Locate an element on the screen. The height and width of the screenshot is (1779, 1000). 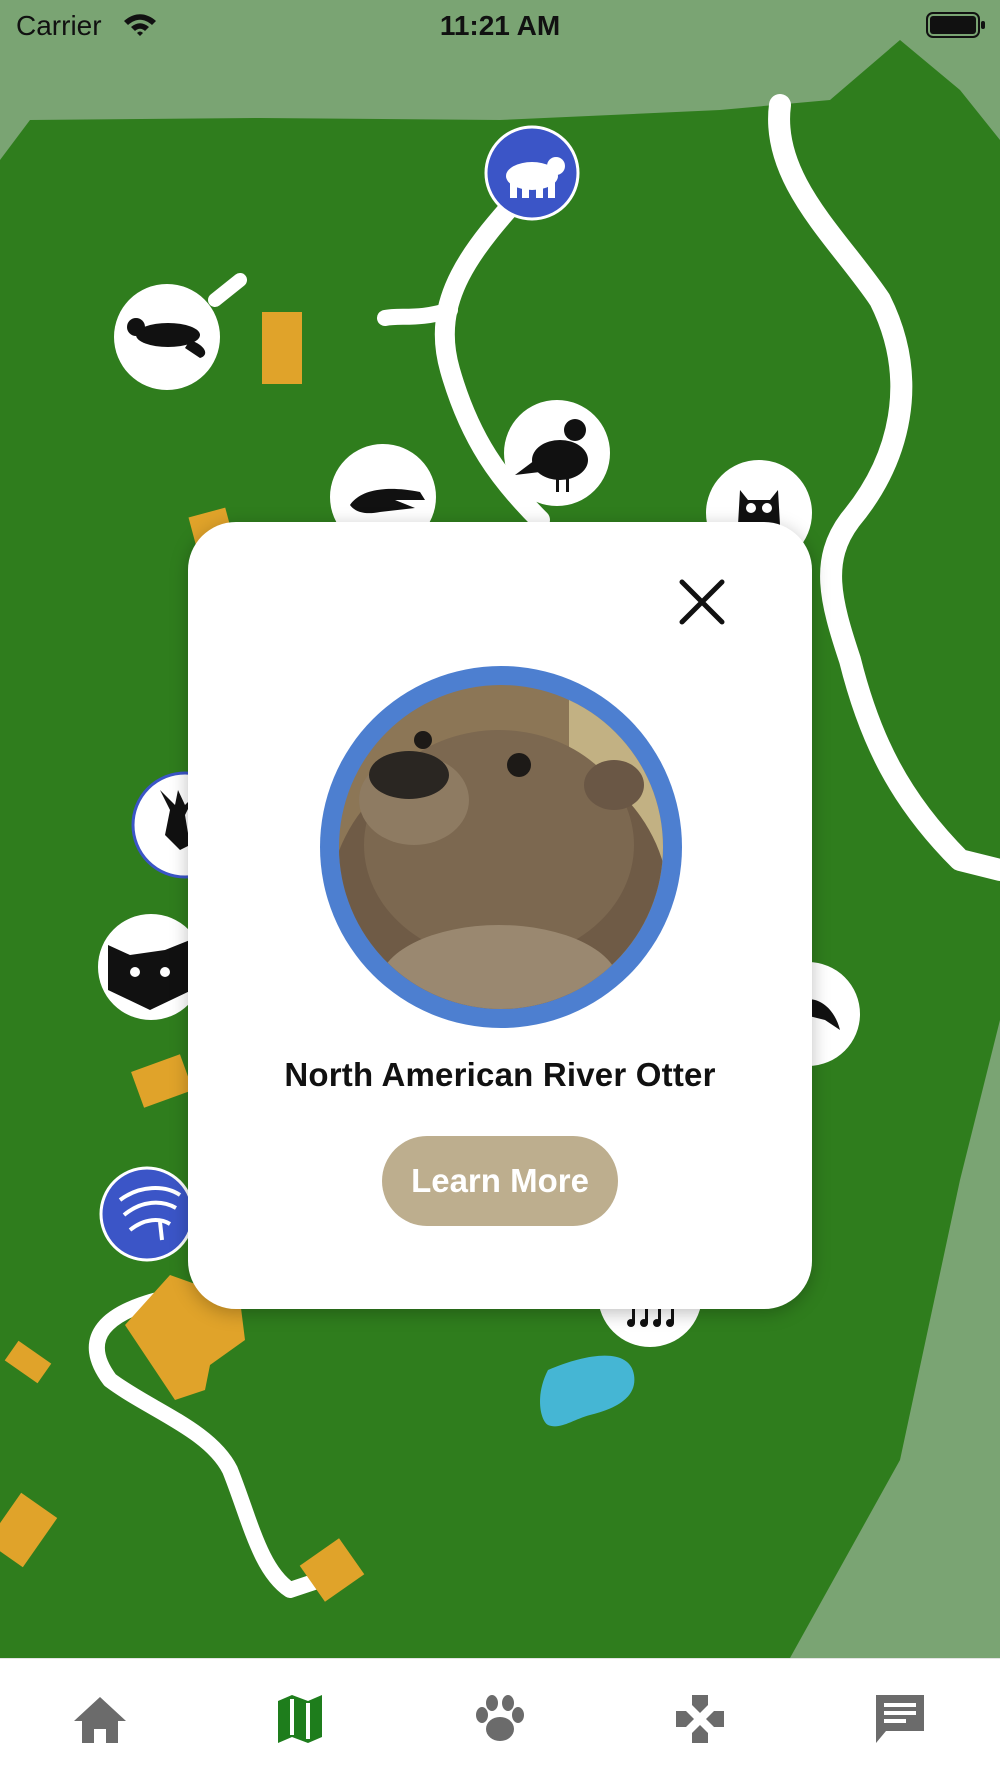
tab-messages is located at coordinates (900, 1719).